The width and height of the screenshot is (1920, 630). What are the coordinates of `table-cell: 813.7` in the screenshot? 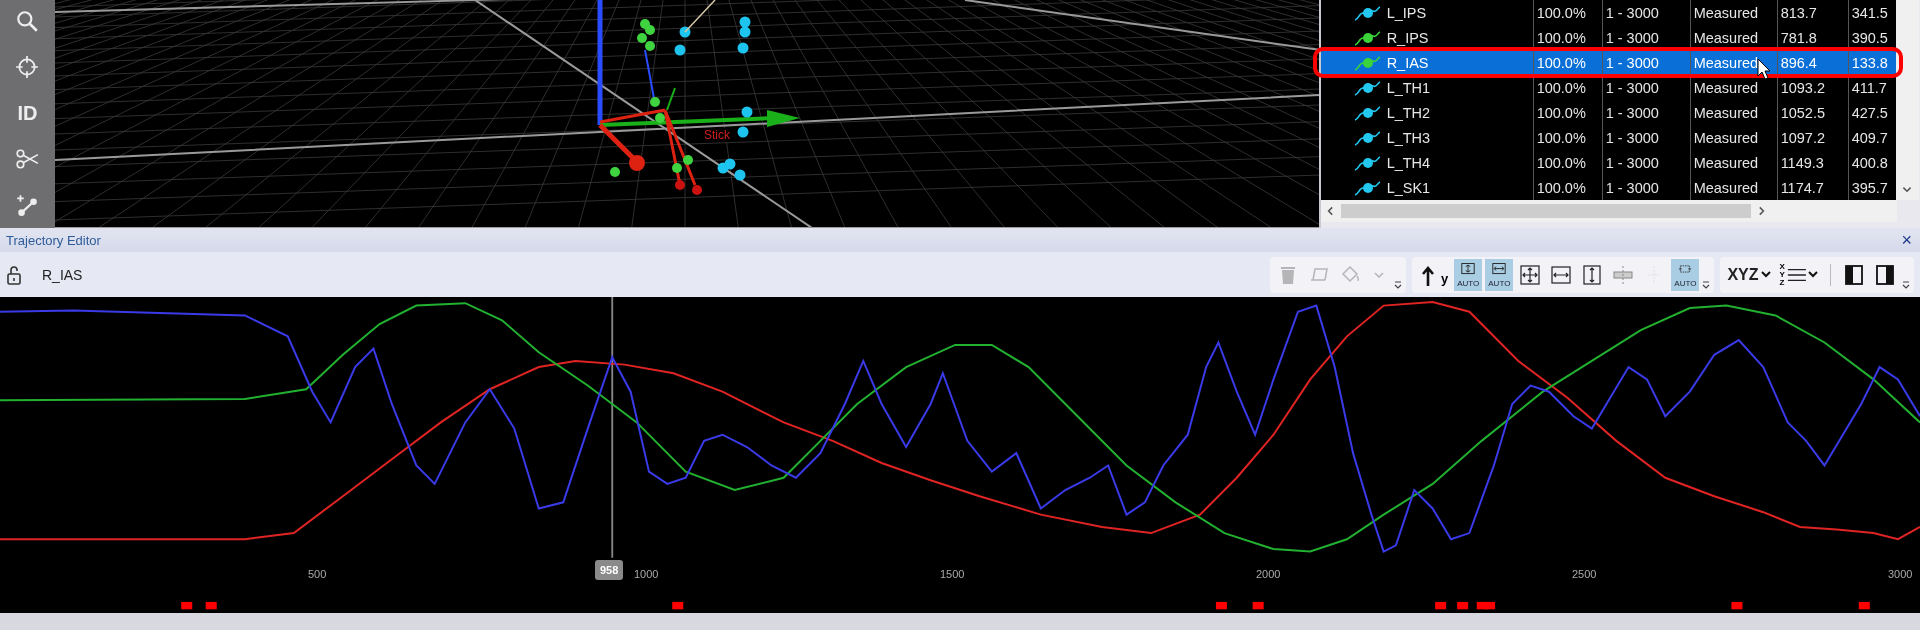 It's located at (1813, 12).